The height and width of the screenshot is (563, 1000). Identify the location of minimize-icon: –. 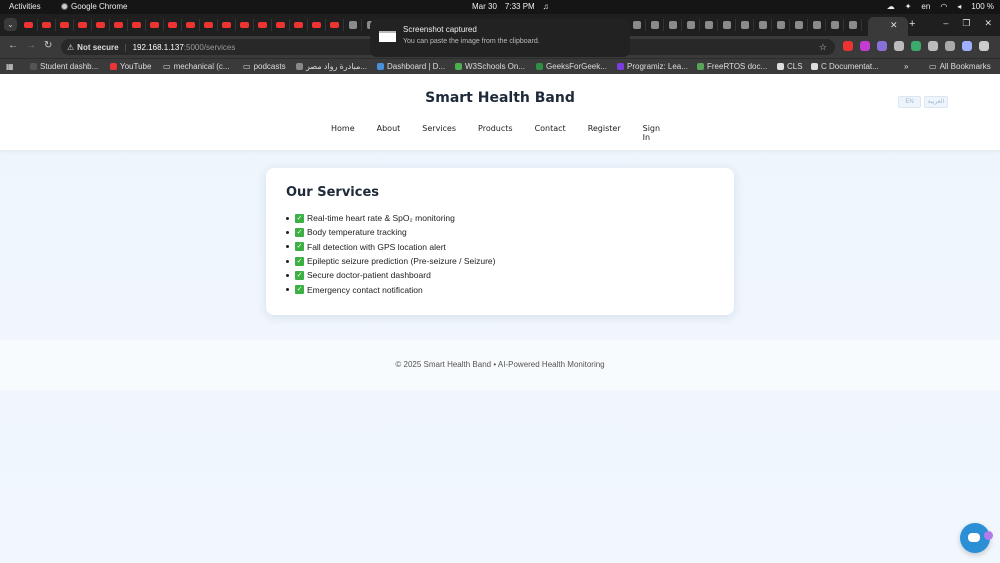
(945, 23).